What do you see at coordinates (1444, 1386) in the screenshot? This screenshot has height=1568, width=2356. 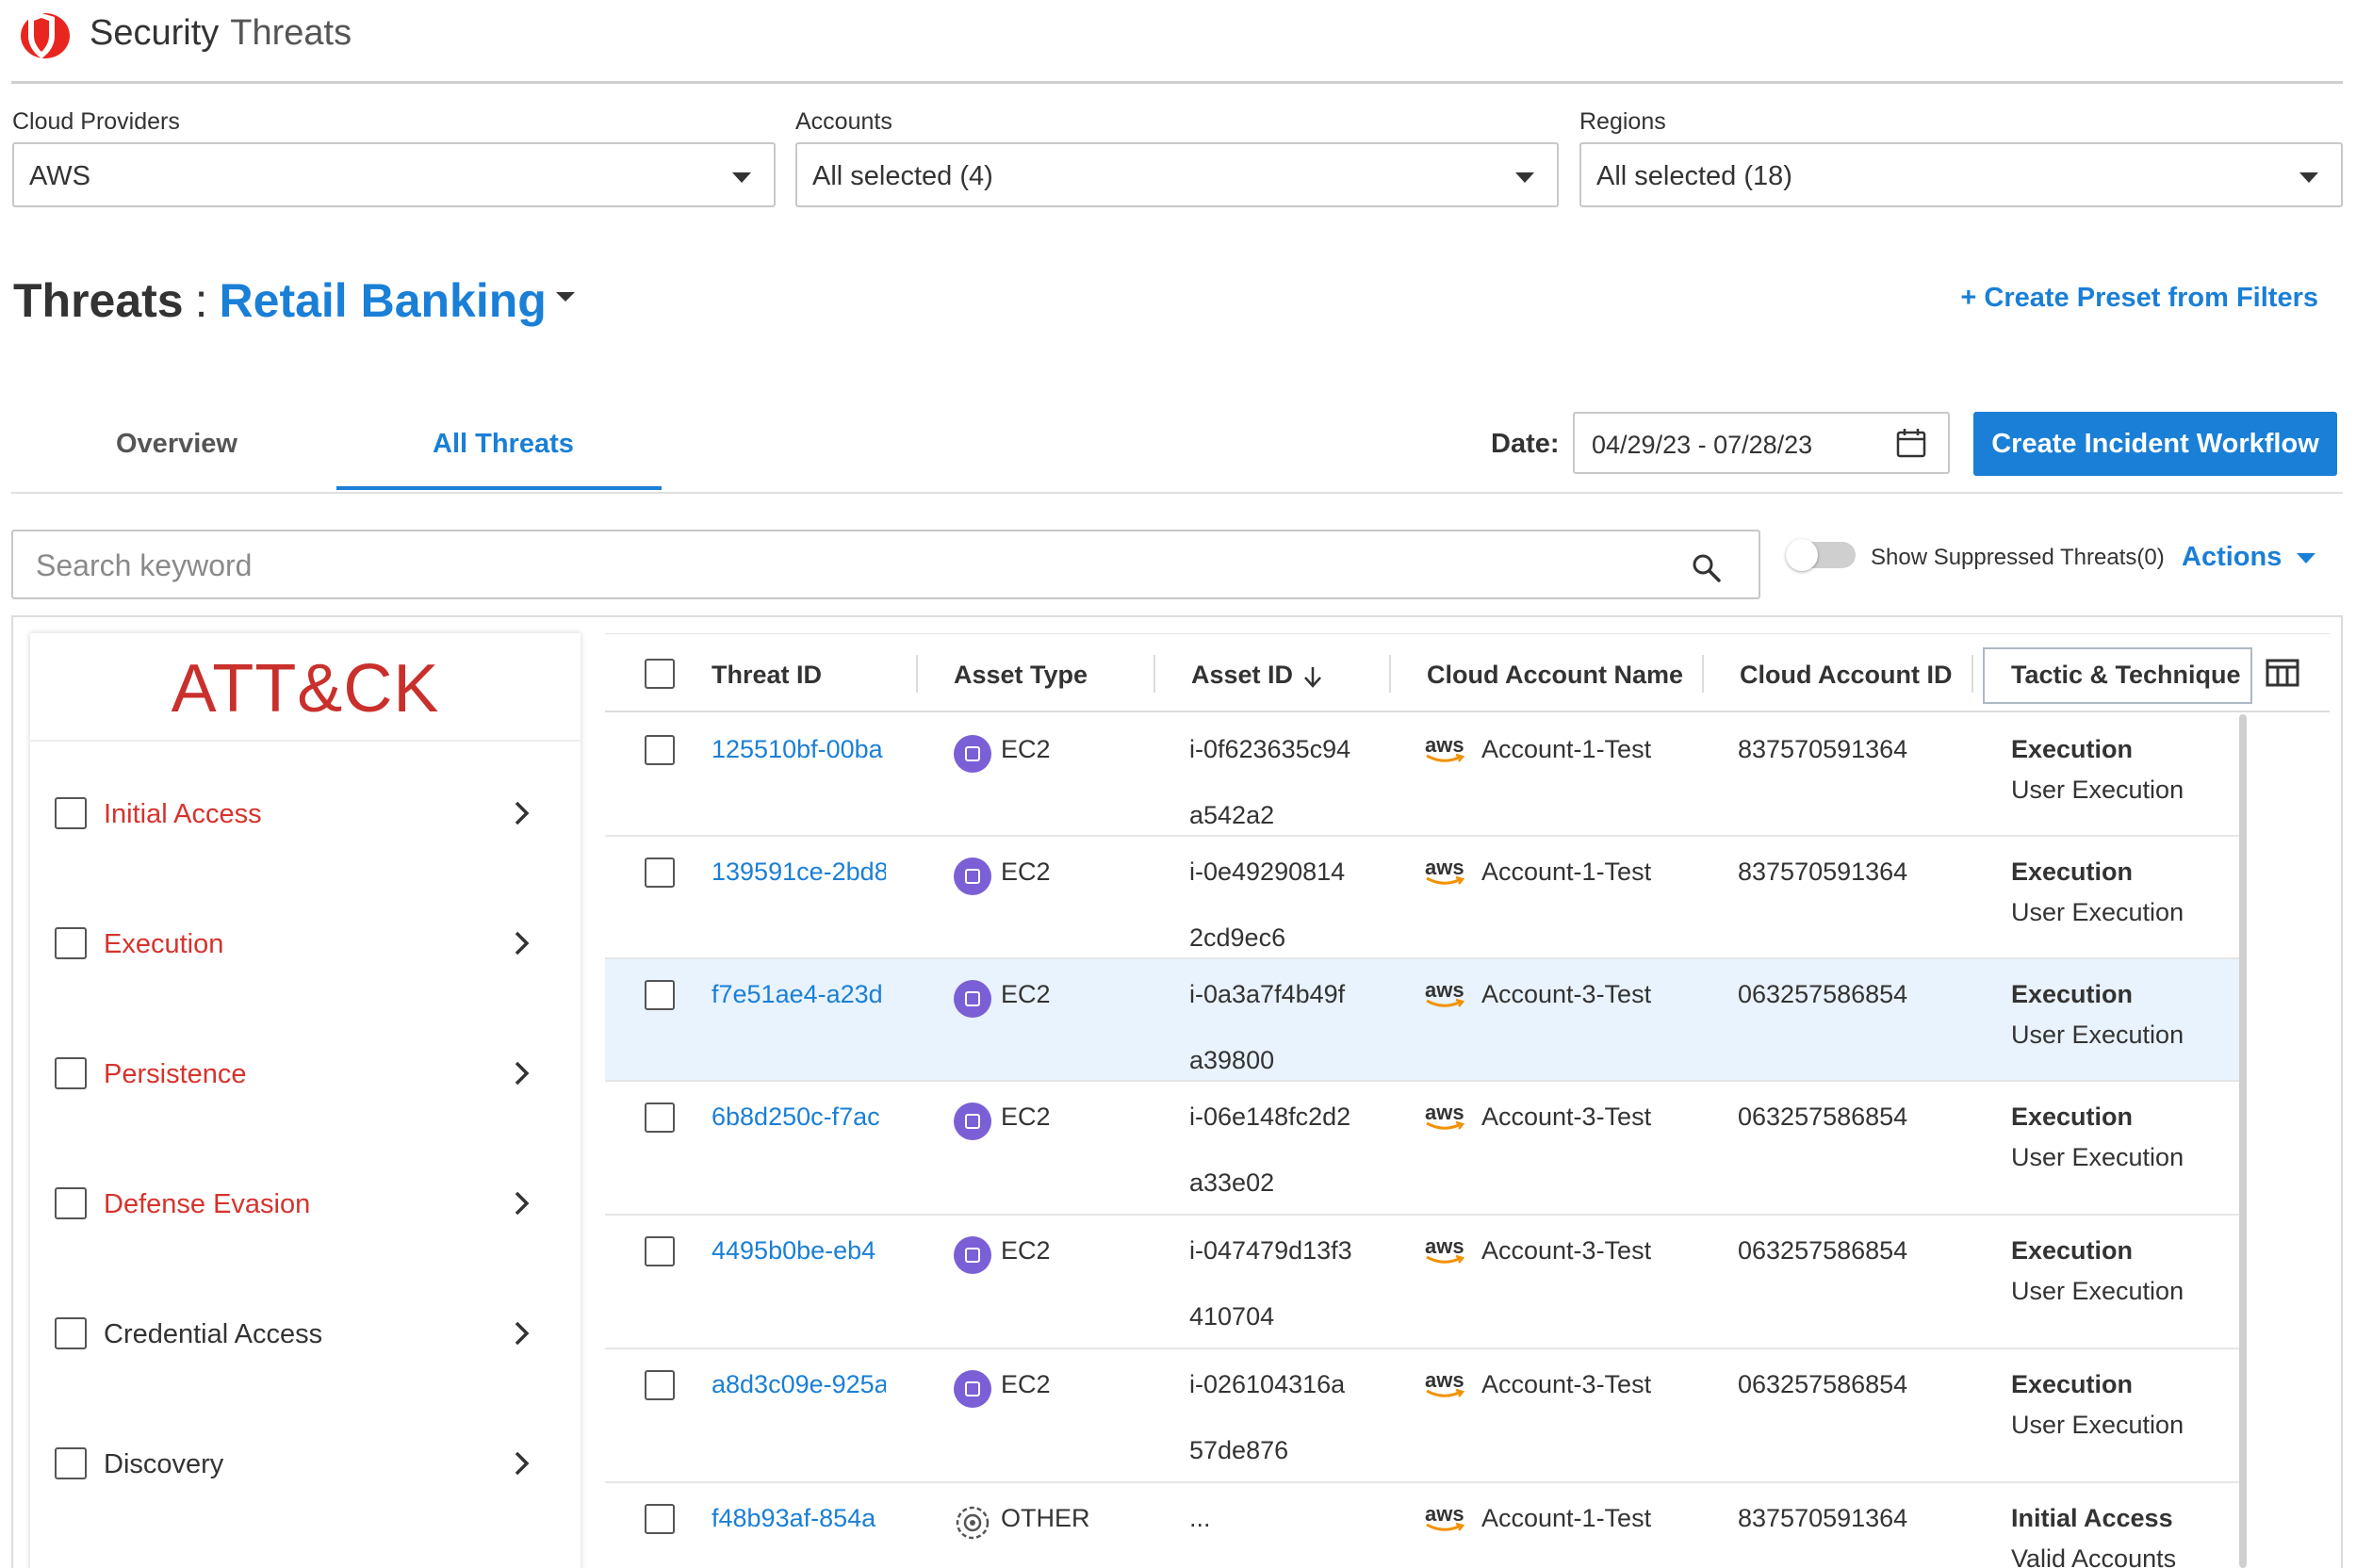 I see `aws-logo-icon: aws` at bounding box center [1444, 1386].